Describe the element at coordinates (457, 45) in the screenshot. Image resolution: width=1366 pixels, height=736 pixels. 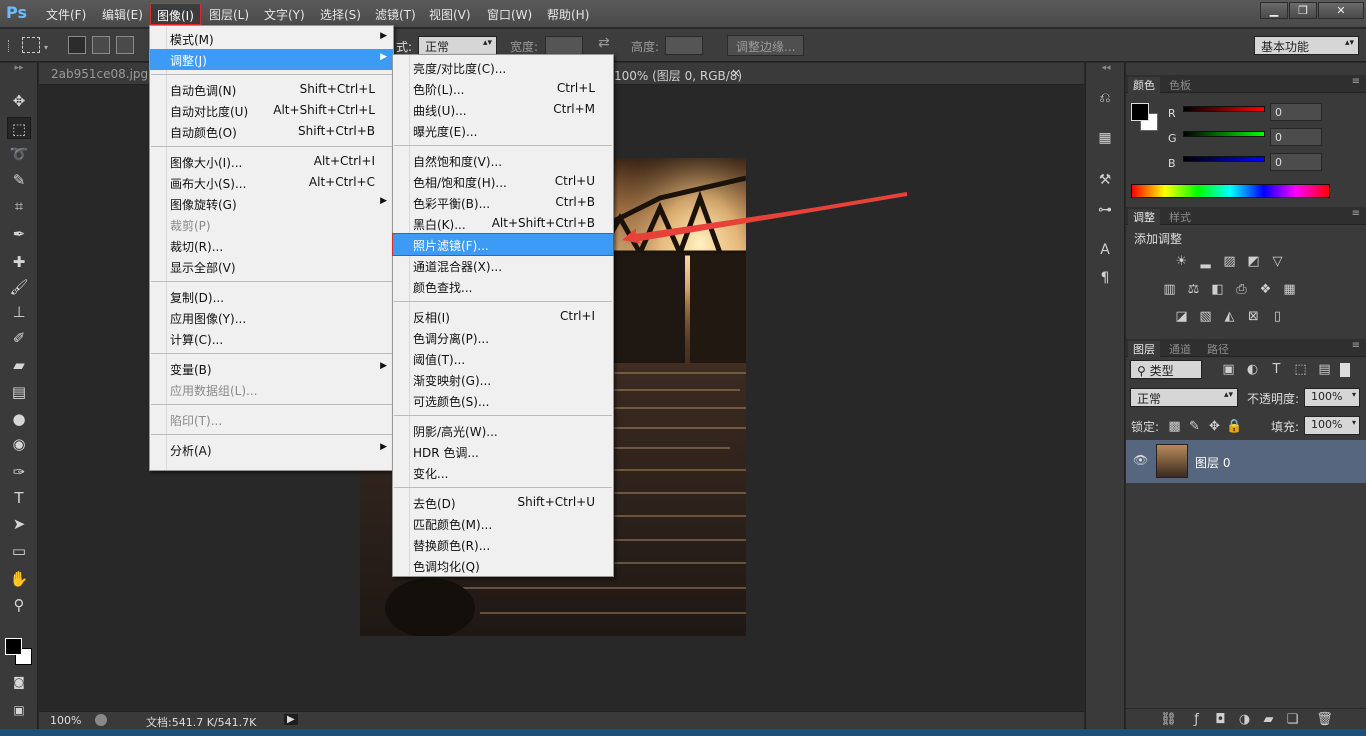
I see `style-select: 正常 ▴▾` at that location.